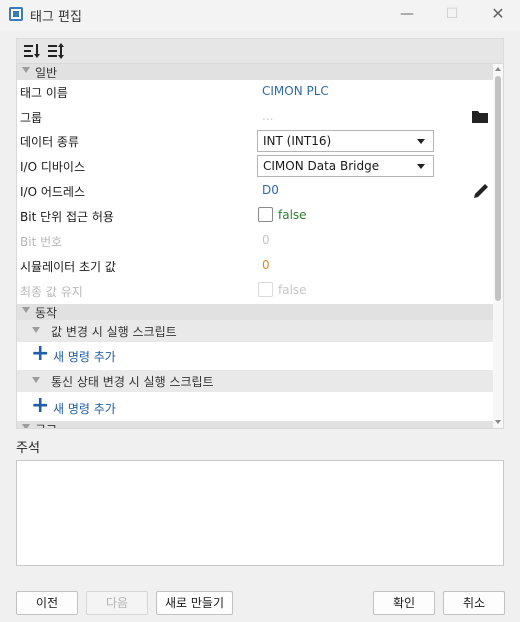  I want to click on maximize-button: ☐, so click(452, 14).